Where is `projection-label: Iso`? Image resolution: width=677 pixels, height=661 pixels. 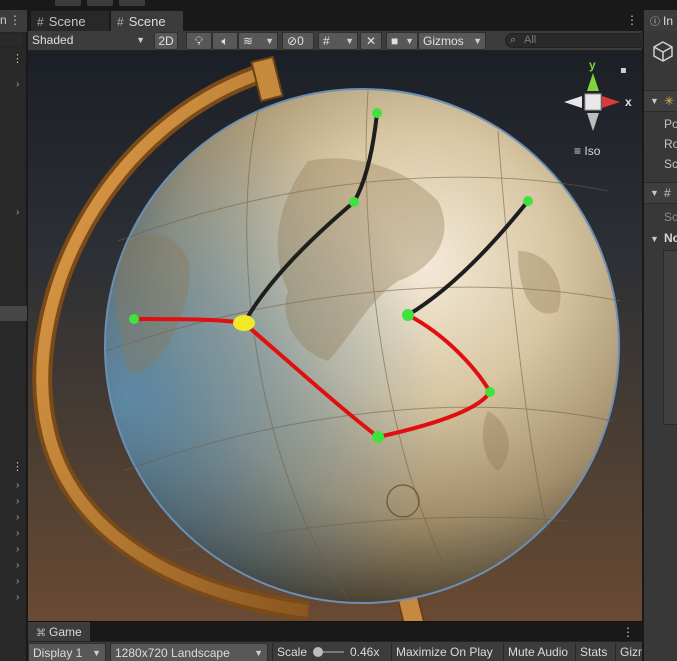 projection-label: Iso is located at coordinates (592, 151).